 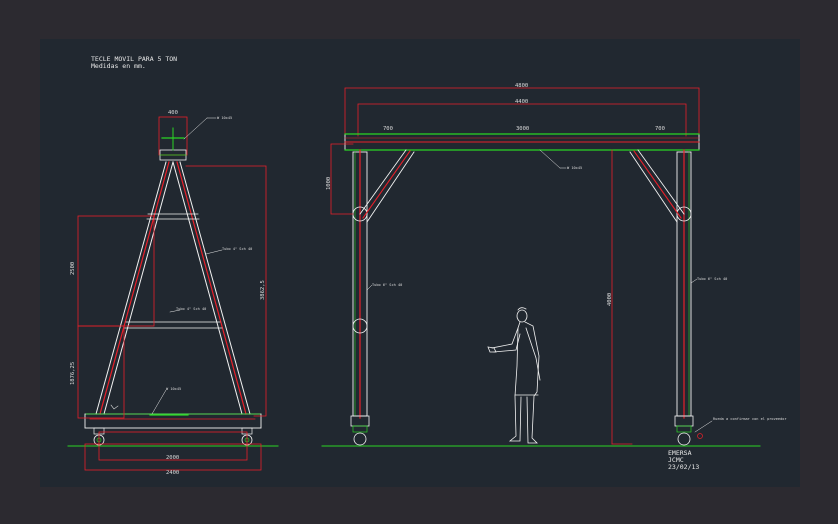 What do you see at coordinates (211, 288) in the screenshot?
I see `side-right-leg-red` at bounding box center [211, 288].